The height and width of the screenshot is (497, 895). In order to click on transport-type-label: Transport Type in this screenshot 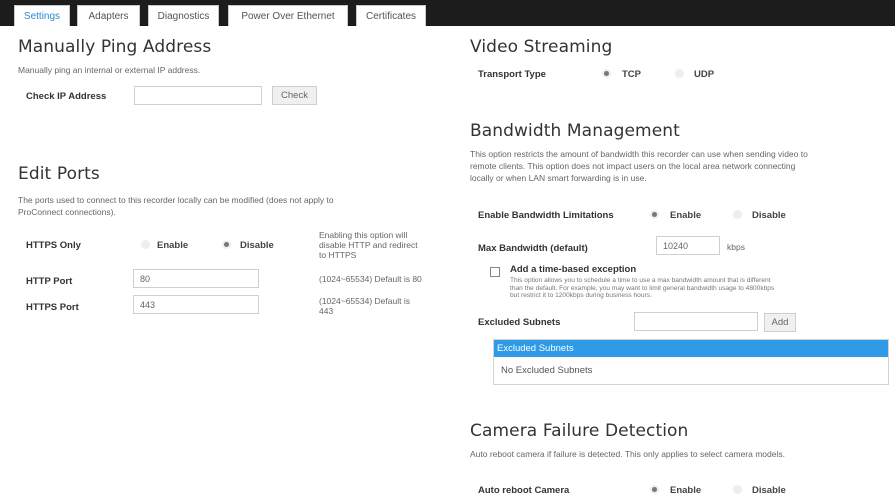, I will do `click(512, 74)`.